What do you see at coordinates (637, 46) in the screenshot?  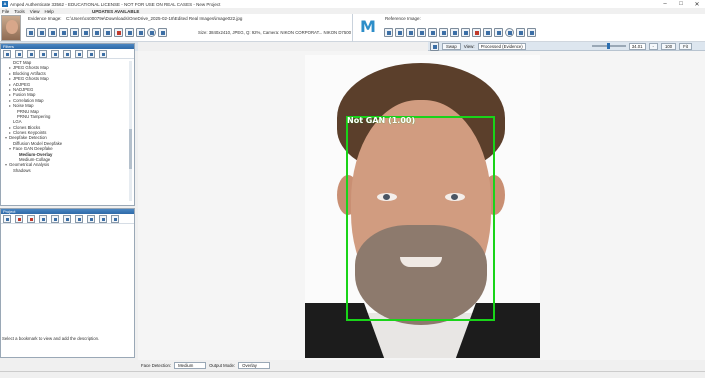 I see `zoom-value: 34.01` at bounding box center [637, 46].